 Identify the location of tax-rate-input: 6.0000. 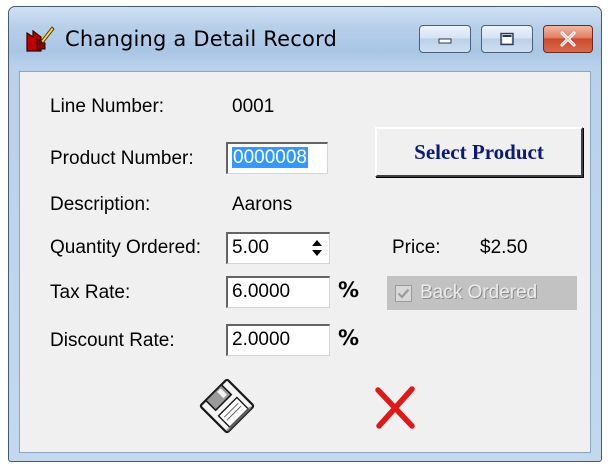
(278, 292).